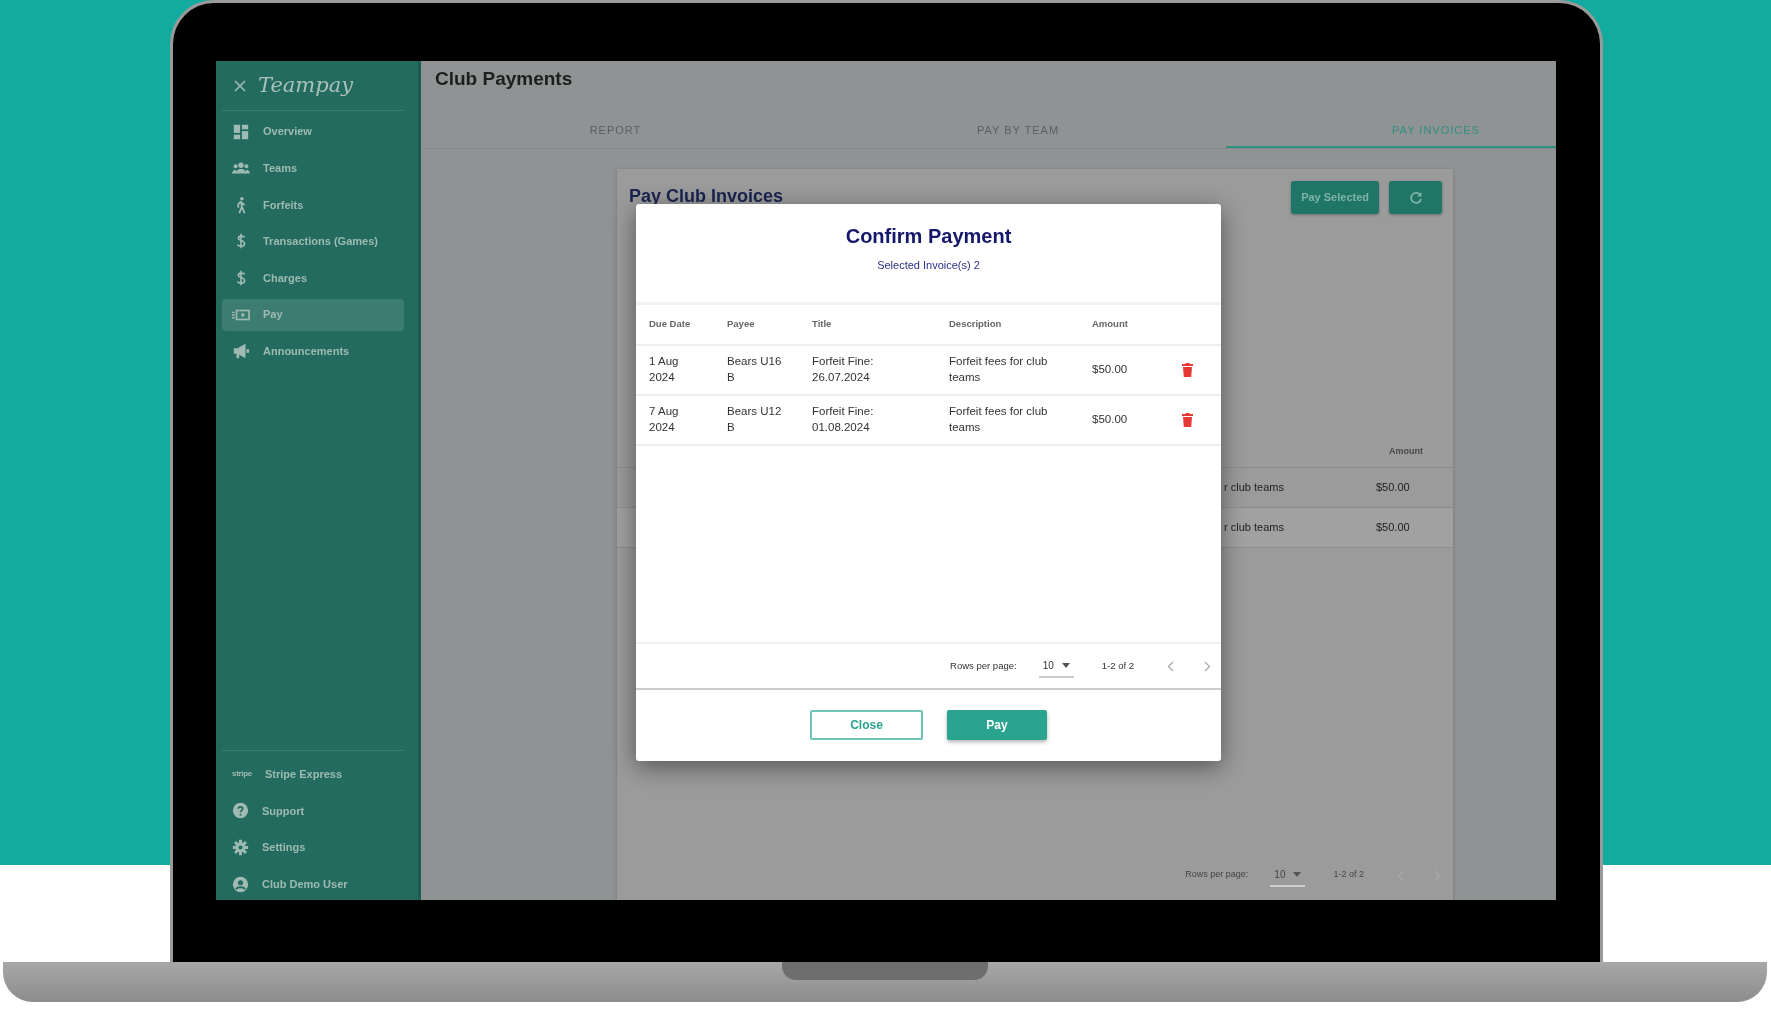 The height and width of the screenshot is (1013, 1771). What do you see at coordinates (1207, 666) in the screenshot?
I see `chevron-right-icon` at bounding box center [1207, 666].